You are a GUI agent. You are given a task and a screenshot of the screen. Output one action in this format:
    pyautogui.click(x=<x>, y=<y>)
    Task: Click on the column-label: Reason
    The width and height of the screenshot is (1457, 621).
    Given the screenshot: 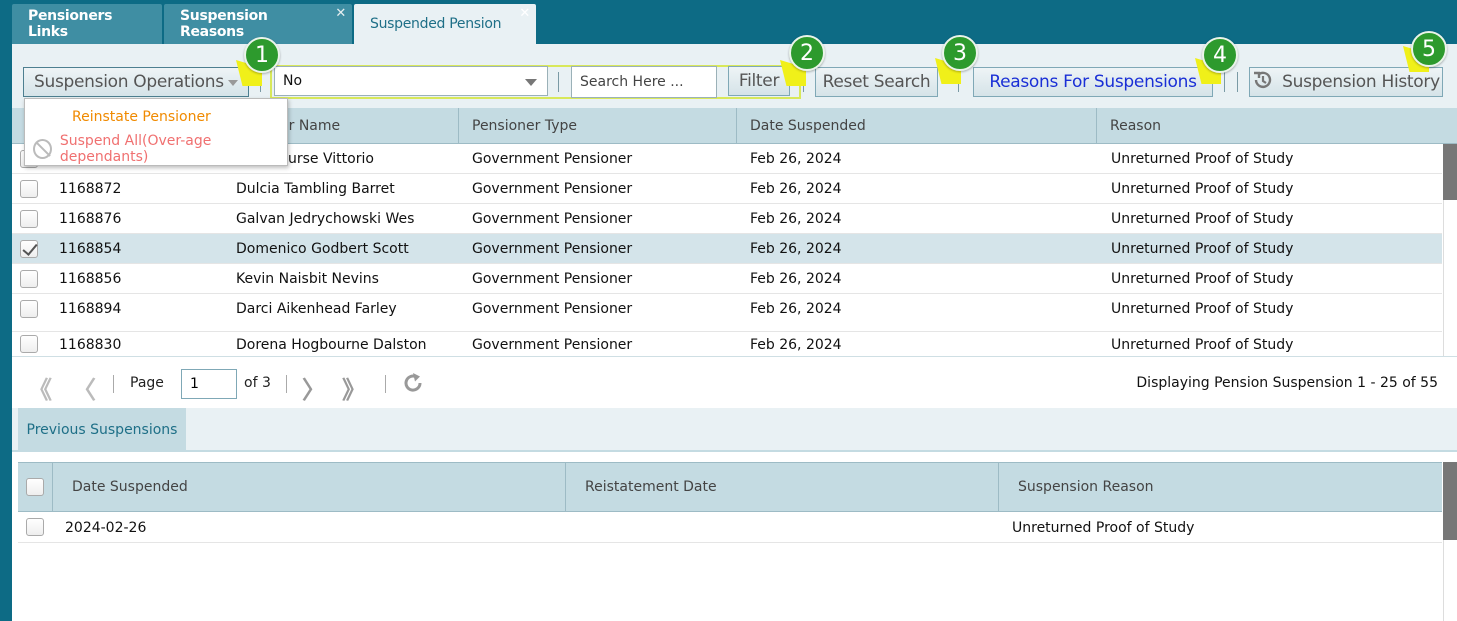 What is the action you would take?
    pyautogui.click(x=1136, y=126)
    